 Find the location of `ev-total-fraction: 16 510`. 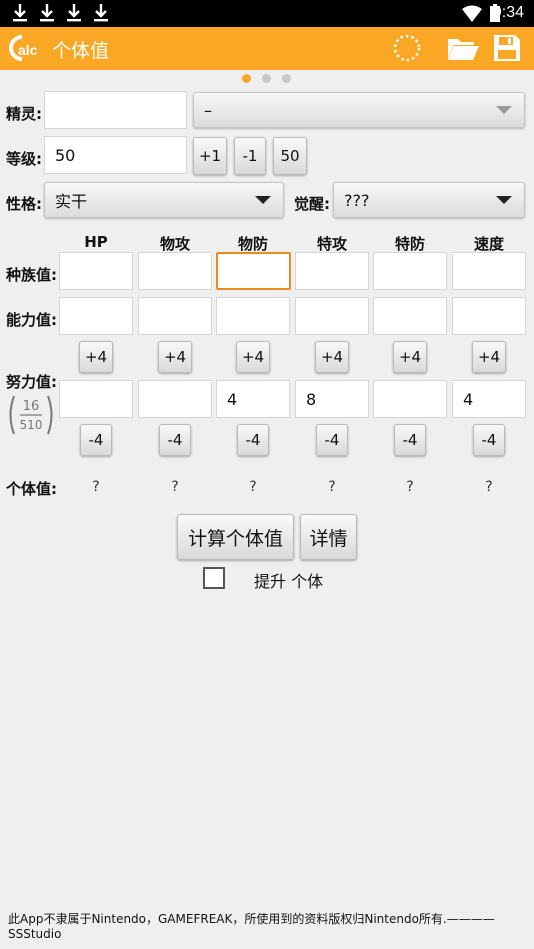

ev-total-fraction: 16 510 is located at coordinates (31, 415).